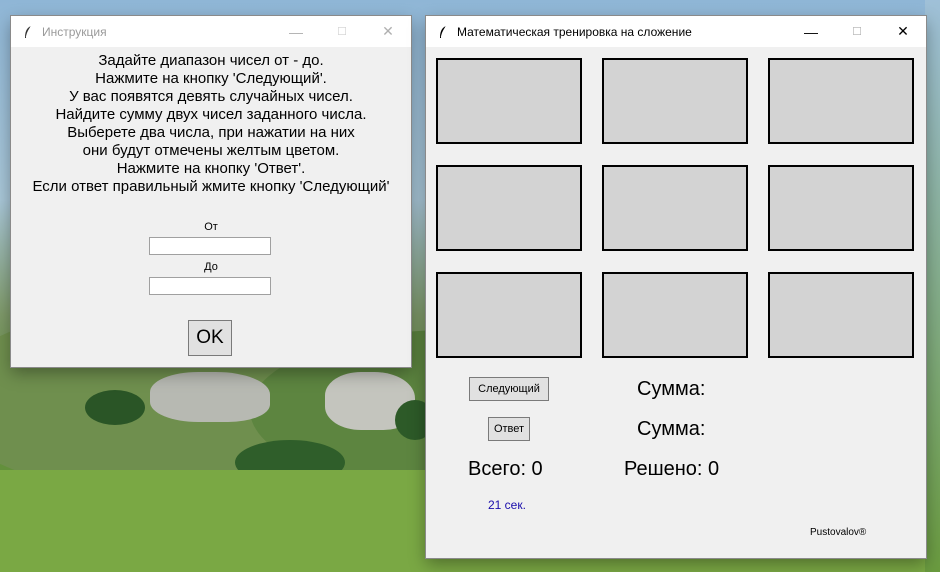 This screenshot has width=940, height=572. I want to click on sum-label-answer: Сумма:, so click(671, 429).